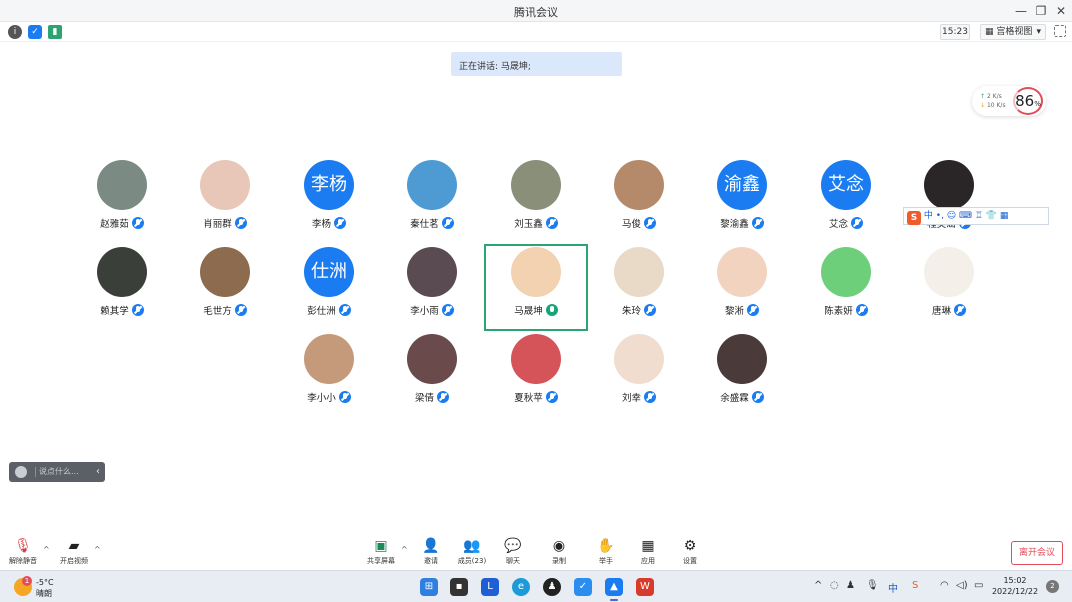 The height and width of the screenshot is (602, 1072). I want to click on ime-toolbar: S 中 •, ☺ ⌨ ♖ 👕 ▦, so click(976, 216).